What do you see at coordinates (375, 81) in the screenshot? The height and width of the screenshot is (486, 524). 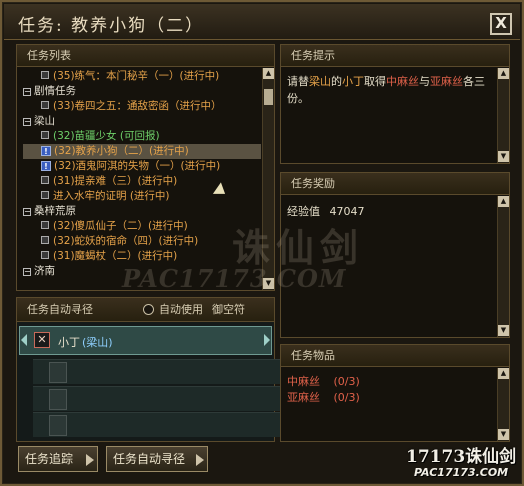 I see `hint-fragment: 取得` at bounding box center [375, 81].